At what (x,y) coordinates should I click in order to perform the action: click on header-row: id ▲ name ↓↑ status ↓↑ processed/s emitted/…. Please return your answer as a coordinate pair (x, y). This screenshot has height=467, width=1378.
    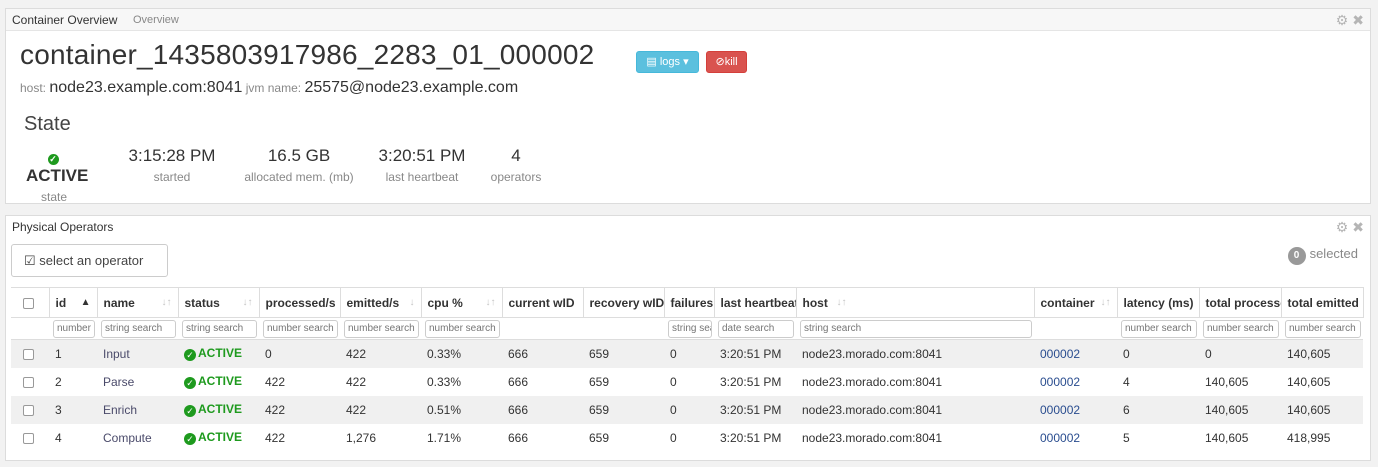
    Looking at the image, I should click on (687, 302).